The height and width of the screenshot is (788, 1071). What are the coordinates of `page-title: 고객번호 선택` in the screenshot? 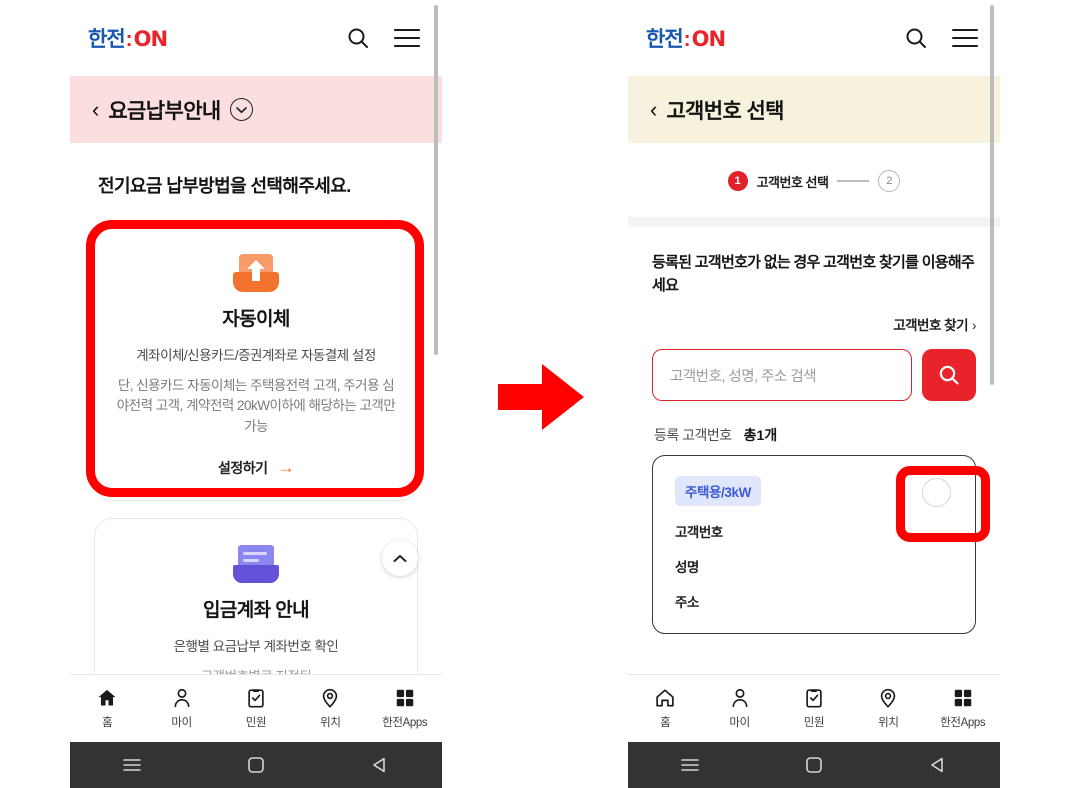 It's located at (725, 111).